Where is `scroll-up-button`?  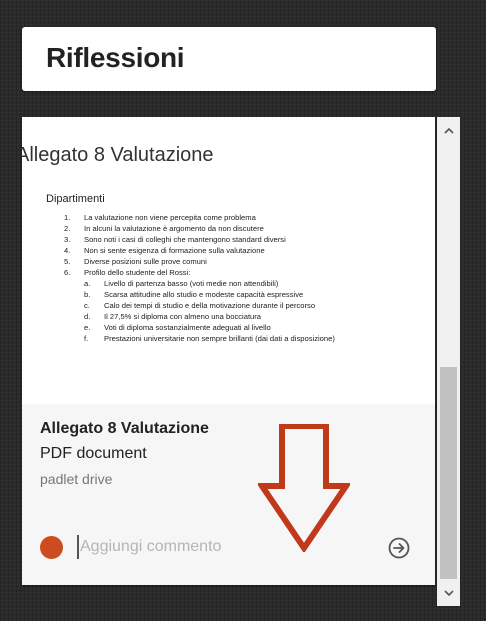 scroll-up-button is located at coordinates (448, 130).